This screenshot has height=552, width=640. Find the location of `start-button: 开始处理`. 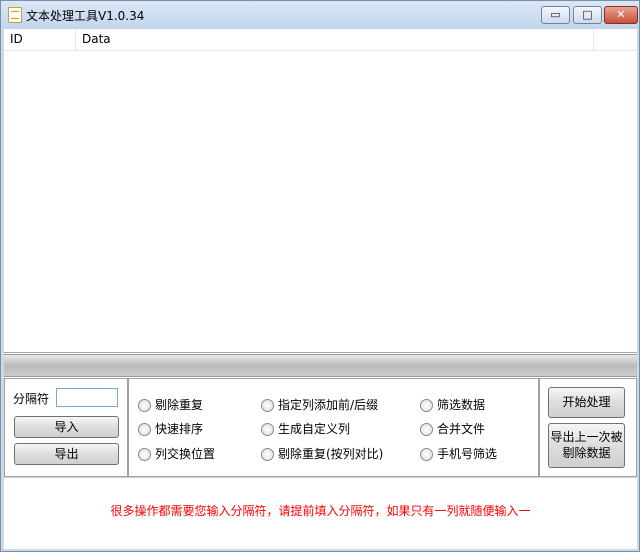

start-button: 开始处理 is located at coordinates (586, 402).